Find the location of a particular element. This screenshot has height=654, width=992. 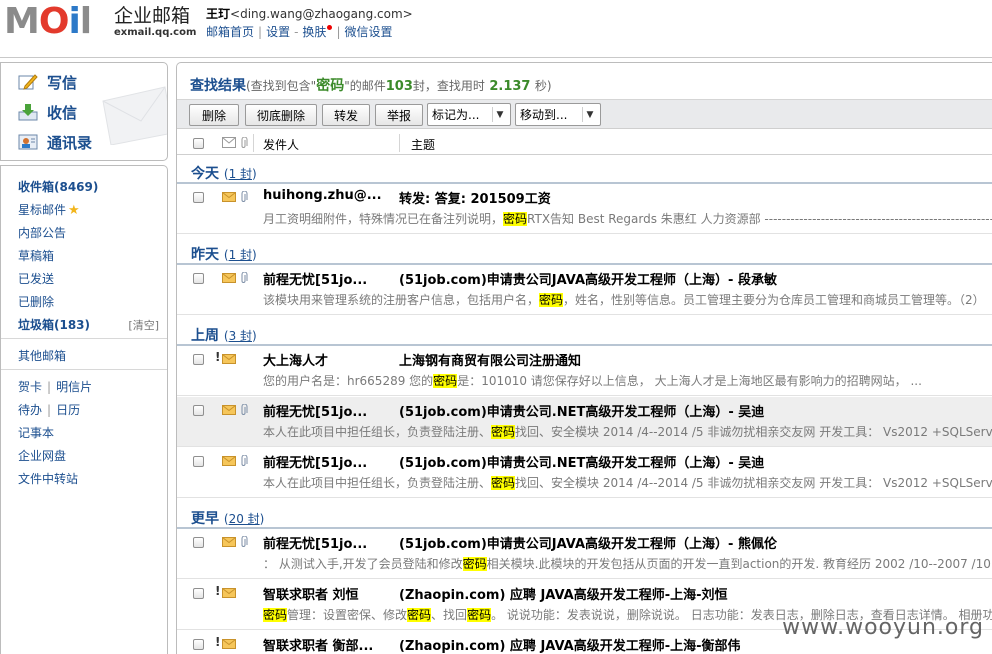

user-email: <ding.wang@zhaogang.com> is located at coordinates (321, 14).